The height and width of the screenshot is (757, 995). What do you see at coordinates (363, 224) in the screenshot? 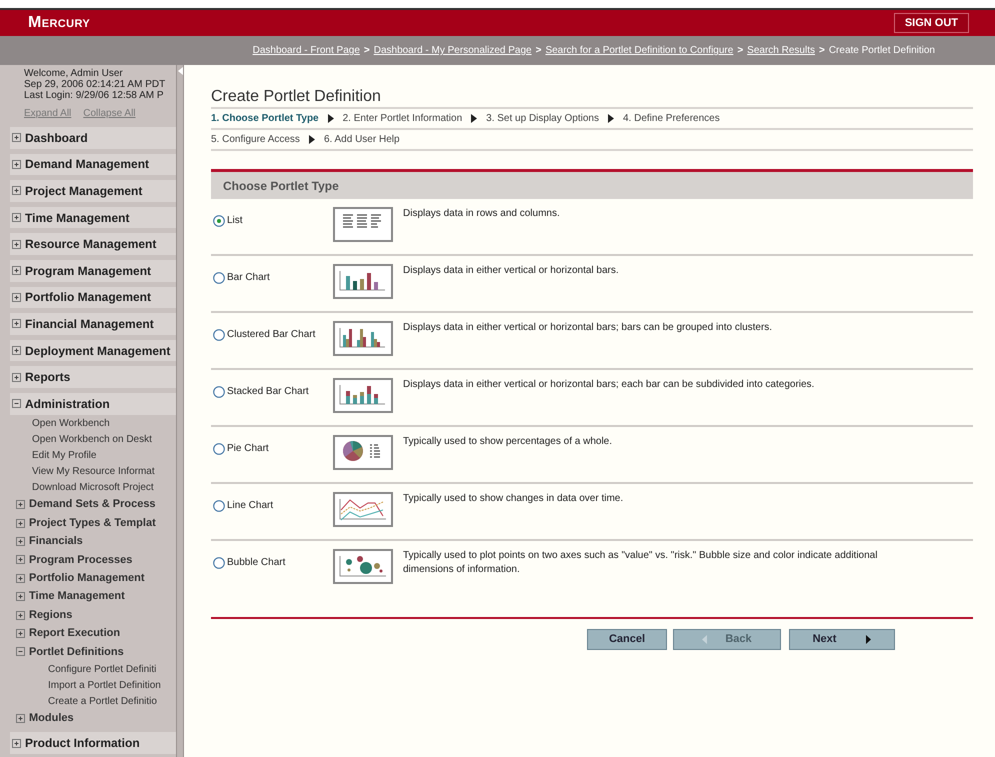
I see `list-icon` at bounding box center [363, 224].